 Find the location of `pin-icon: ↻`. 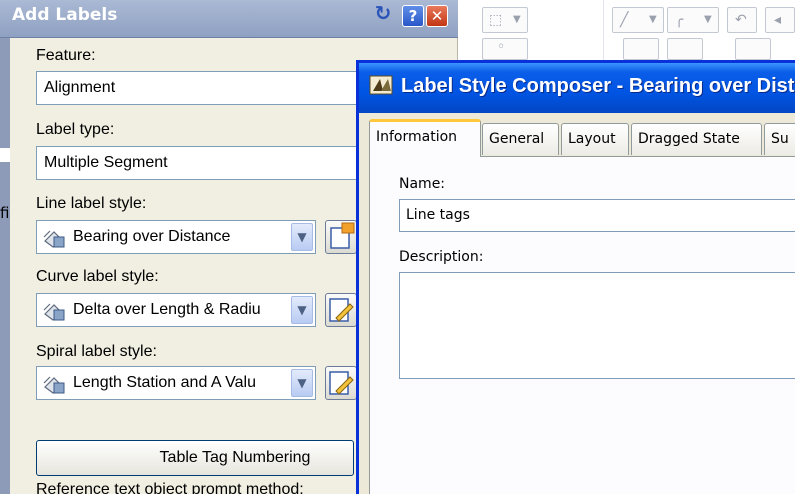

pin-icon: ↻ is located at coordinates (383, 14).